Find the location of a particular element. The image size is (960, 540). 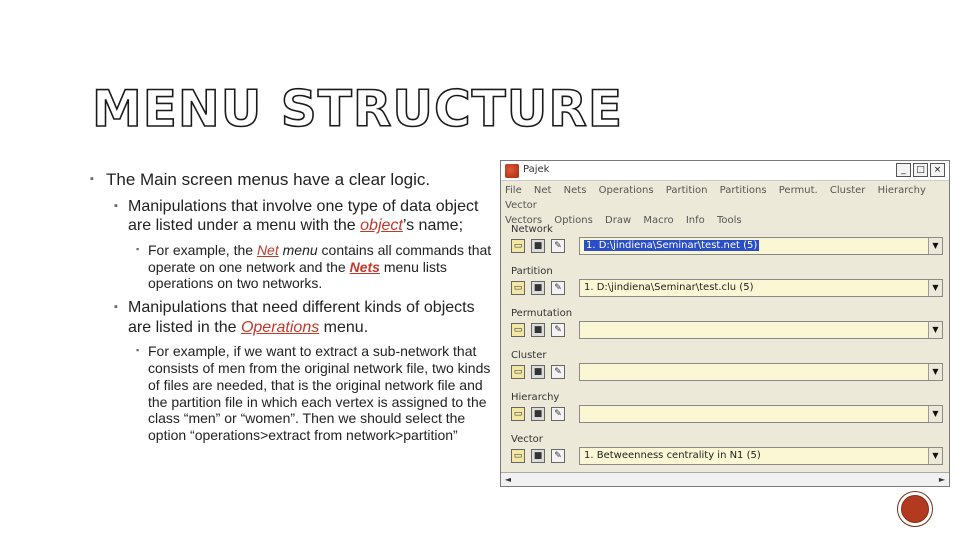

vector-select: 1. Betweenness centrality in N1 (5) ▼ is located at coordinates (761, 456).